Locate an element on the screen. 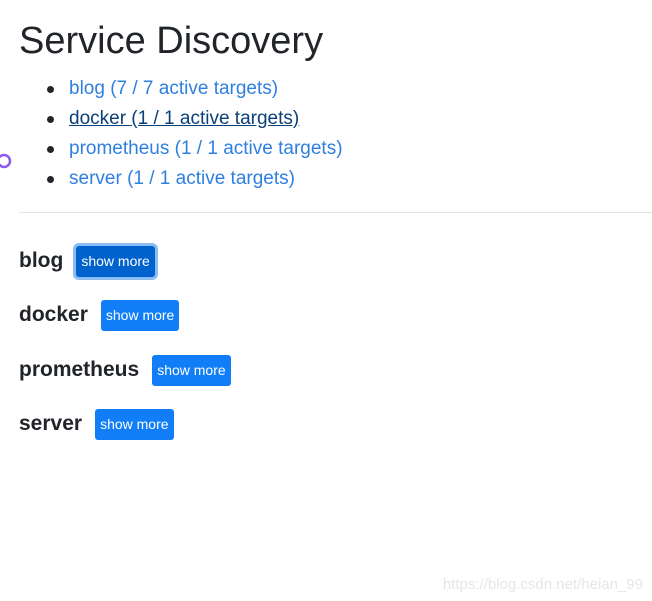  section-prometheus: prometheus show more is located at coordinates (125, 370).